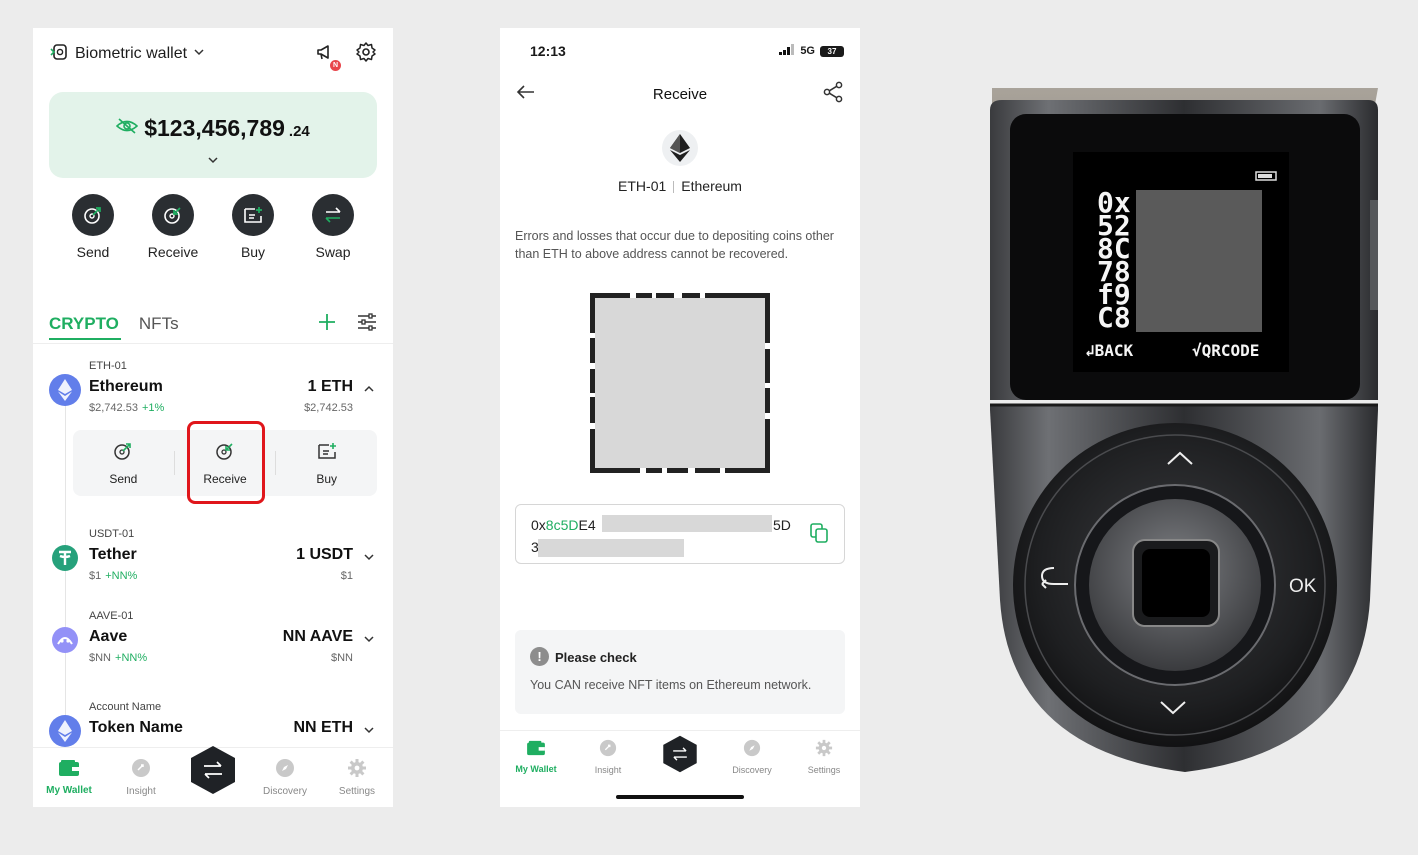  What do you see at coordinates (752, 769) in the screenshot?
I see `nav-label: Discovery` at bounding box center [752, 769].